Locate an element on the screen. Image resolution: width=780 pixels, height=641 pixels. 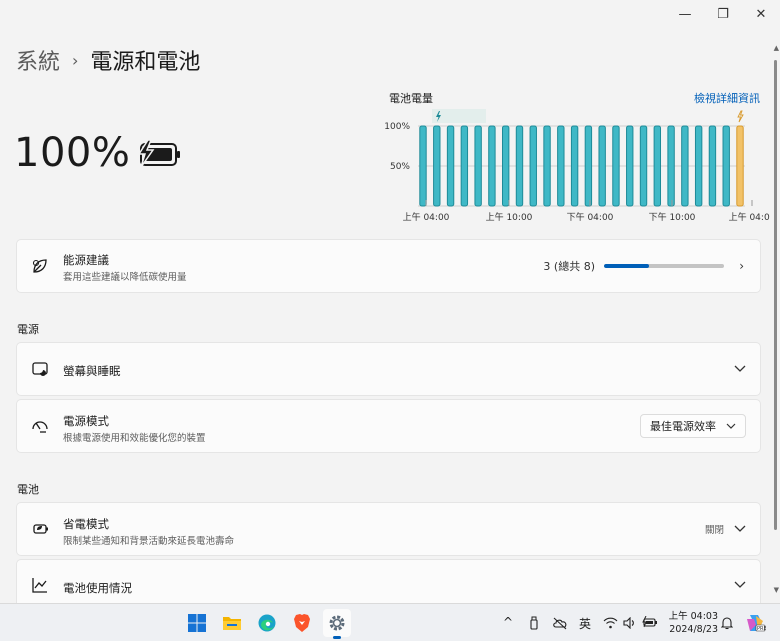
close-icon: ✕ is located at coordinates (761, 14).